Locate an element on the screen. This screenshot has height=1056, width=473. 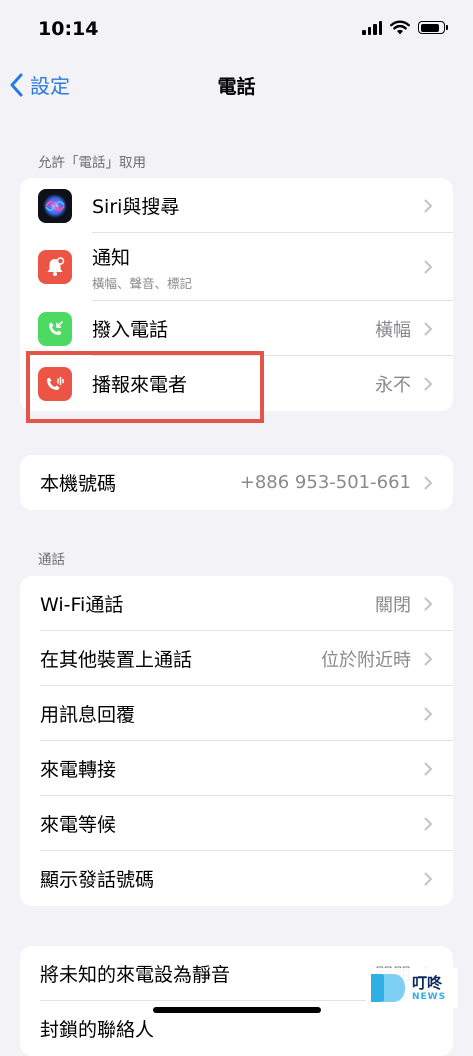
row-label: Wi-Fi通話 is located at coordinates (82, 605).